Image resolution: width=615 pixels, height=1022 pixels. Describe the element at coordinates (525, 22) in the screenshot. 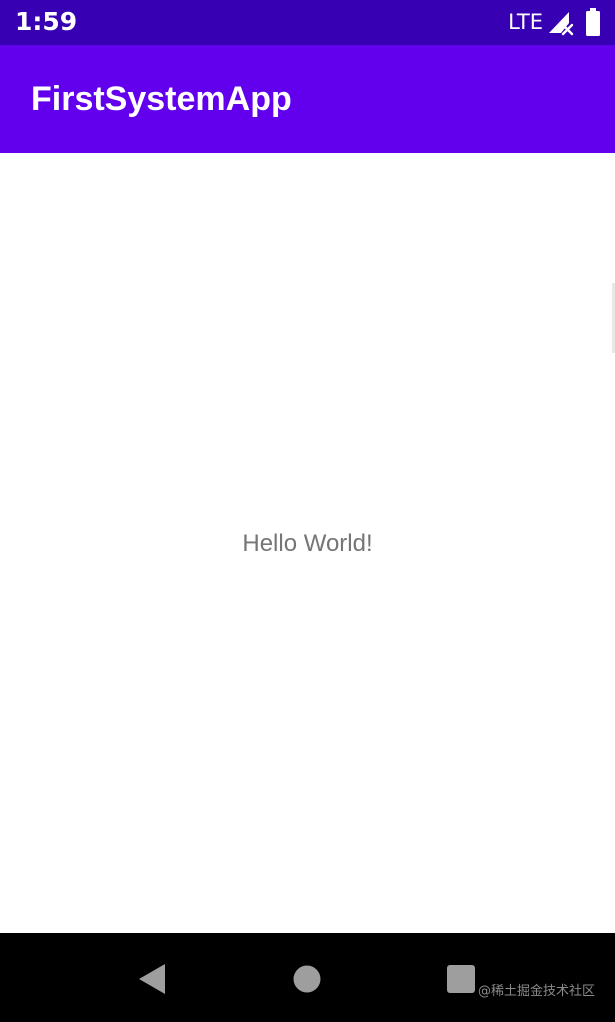

I see `network-type-label: LTE` at that location.